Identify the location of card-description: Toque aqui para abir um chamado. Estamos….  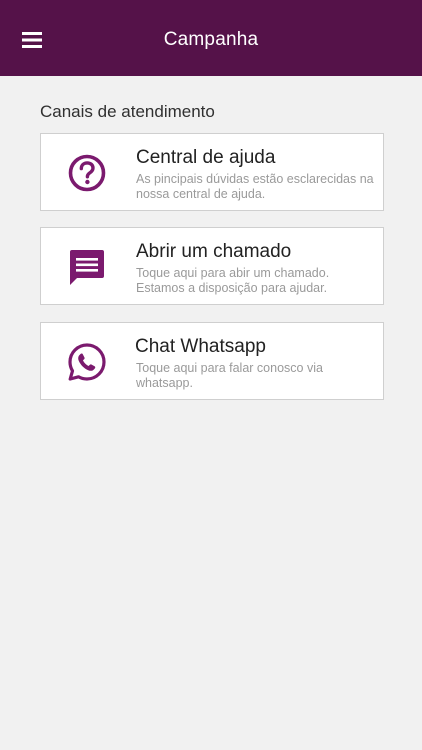
(233, 280).